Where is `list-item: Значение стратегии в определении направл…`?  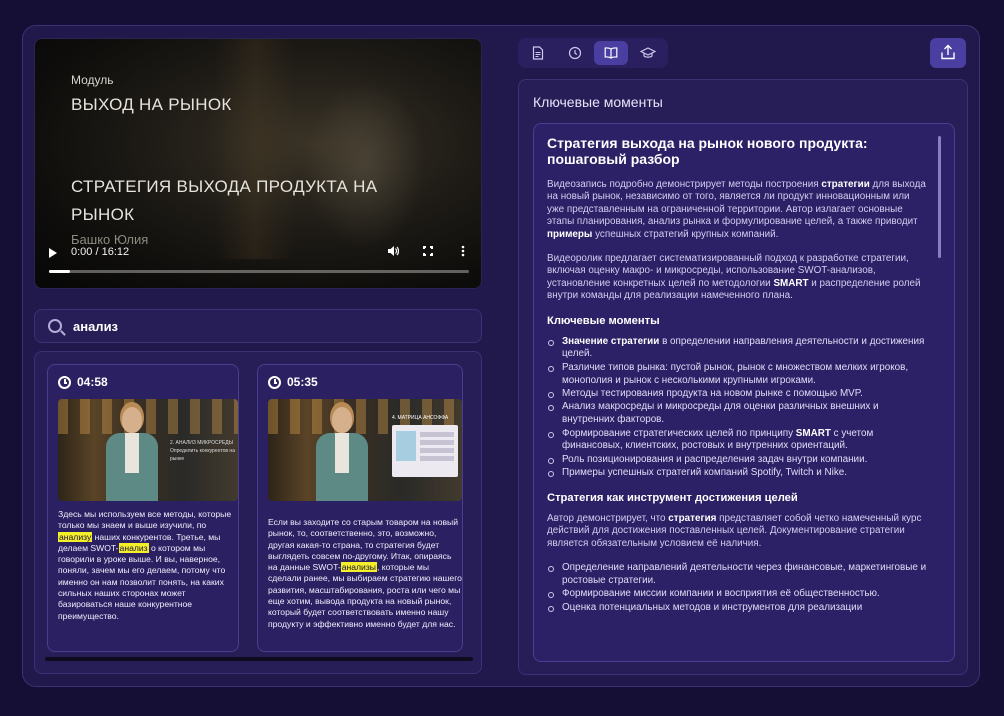 list-item: Значение стратегии в определении направл… is located at coordinates (737, 349).